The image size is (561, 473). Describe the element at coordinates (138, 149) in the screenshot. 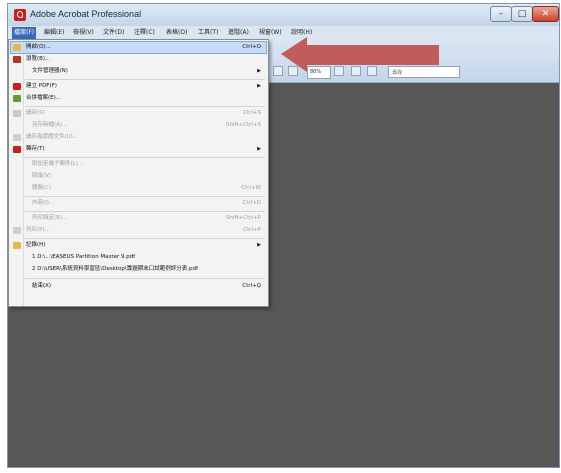

I see `menu-item-export: 轉存(T) ▶` at that location.